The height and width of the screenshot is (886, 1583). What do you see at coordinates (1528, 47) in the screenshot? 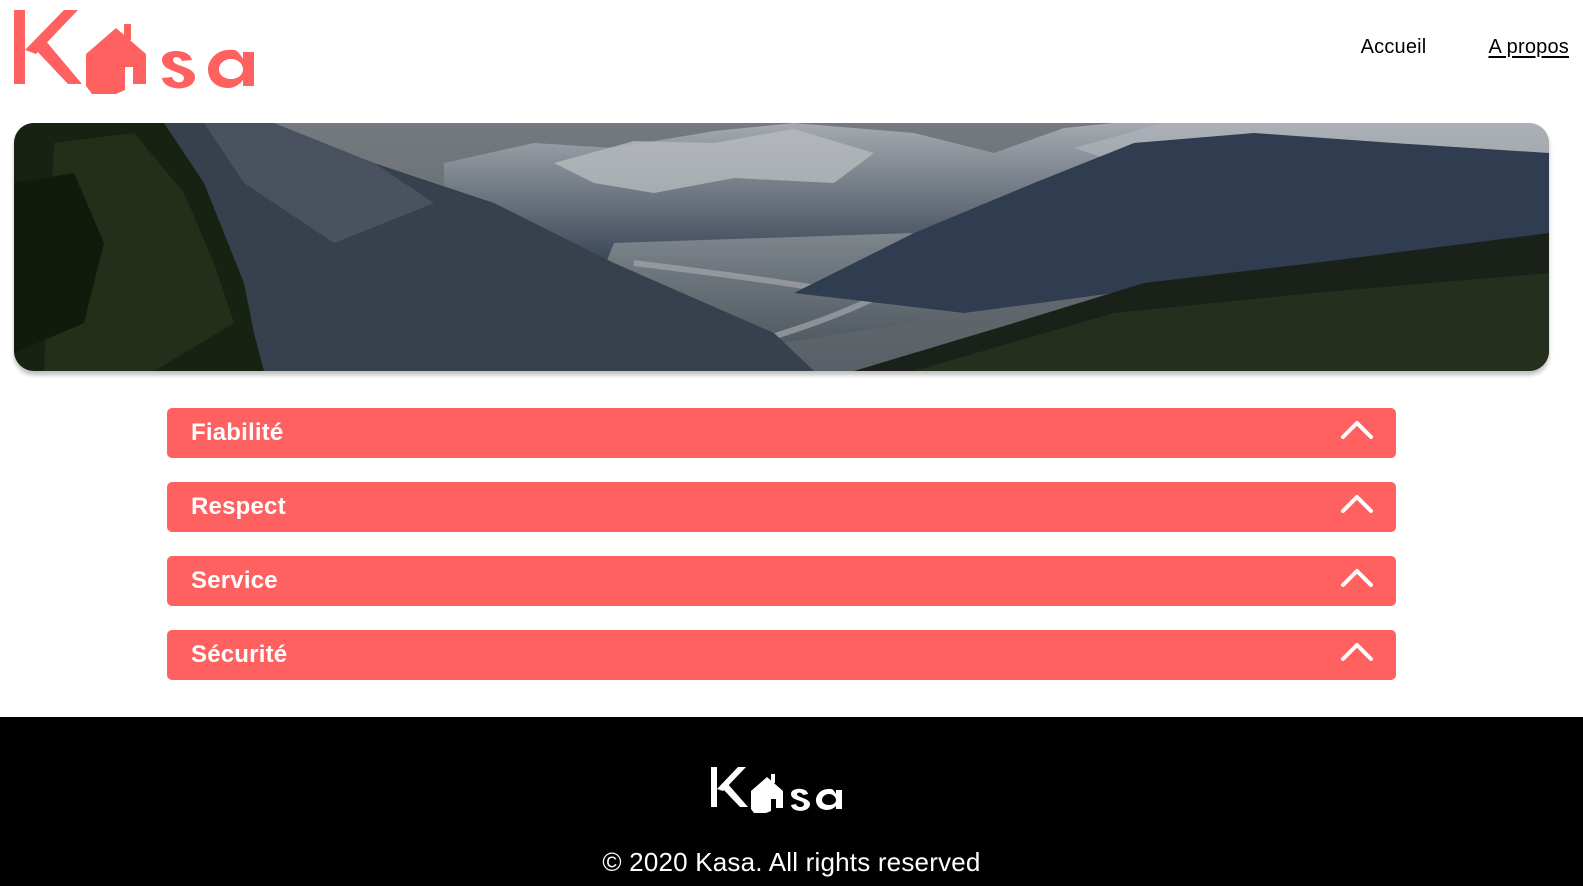
I see `nav-link-a-propos: A propos` at bounding box center [1528, 47].